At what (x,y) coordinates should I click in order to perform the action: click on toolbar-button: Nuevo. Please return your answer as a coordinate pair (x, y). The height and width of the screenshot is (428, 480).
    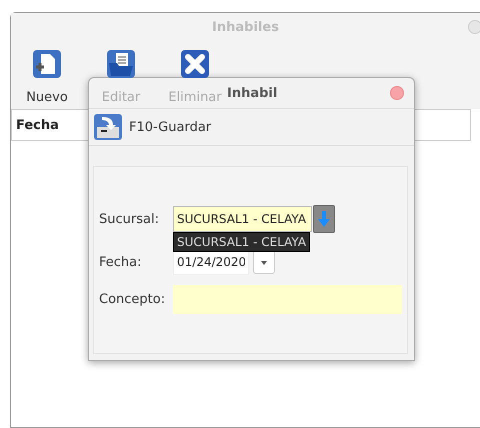
    Looking at the image, I should click on (47, 77).